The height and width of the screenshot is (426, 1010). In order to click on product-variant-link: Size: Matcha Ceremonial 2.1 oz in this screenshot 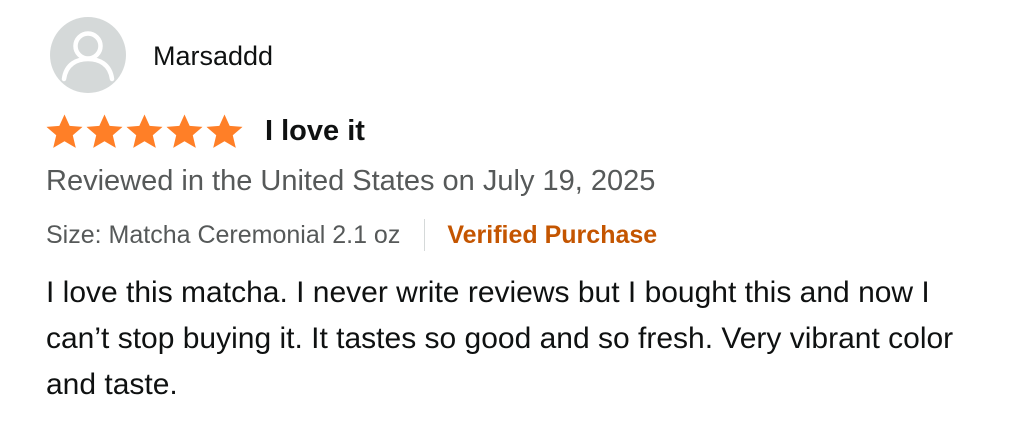, I will do `click(223, 235)`.